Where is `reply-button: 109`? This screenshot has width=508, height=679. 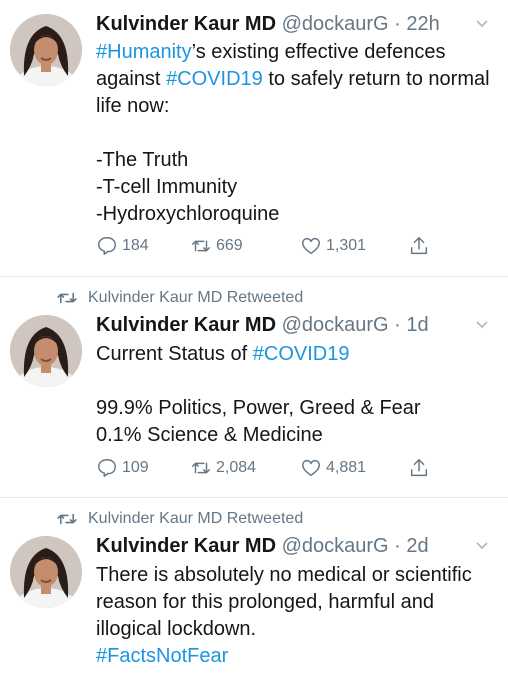 reply-button: 109 is located at coordinates (122, 468).